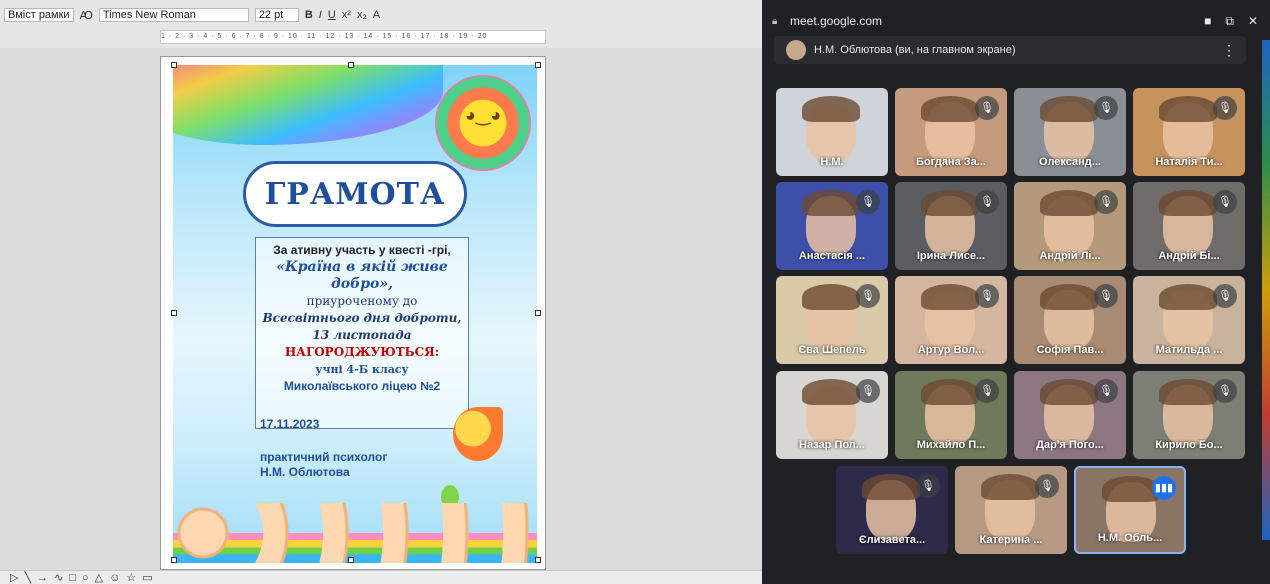 This screenshot has width=1270, height=584. I want to click on highlight-icon: A, so click(376, 15).